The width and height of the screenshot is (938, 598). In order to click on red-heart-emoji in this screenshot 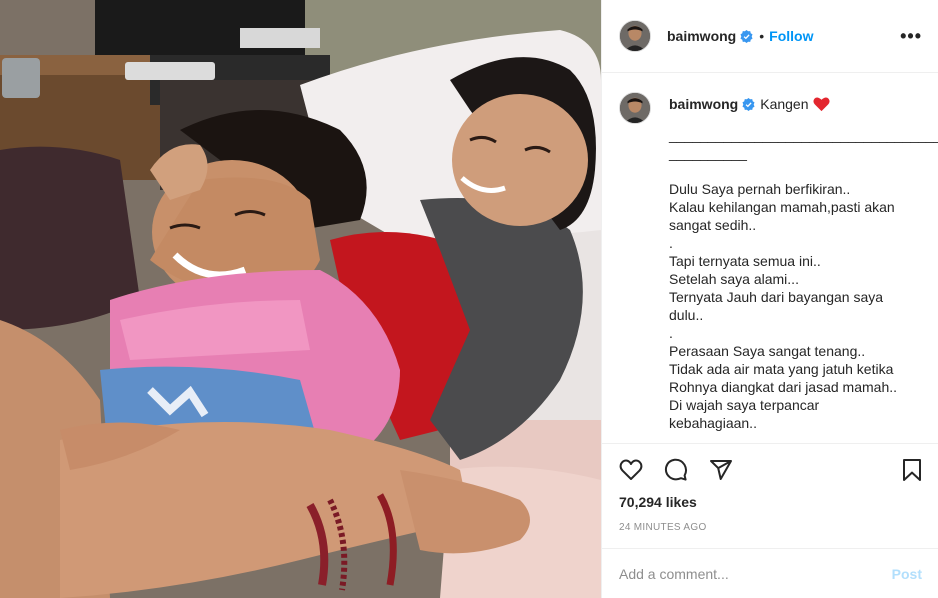, I will do `click(821, 104)`.